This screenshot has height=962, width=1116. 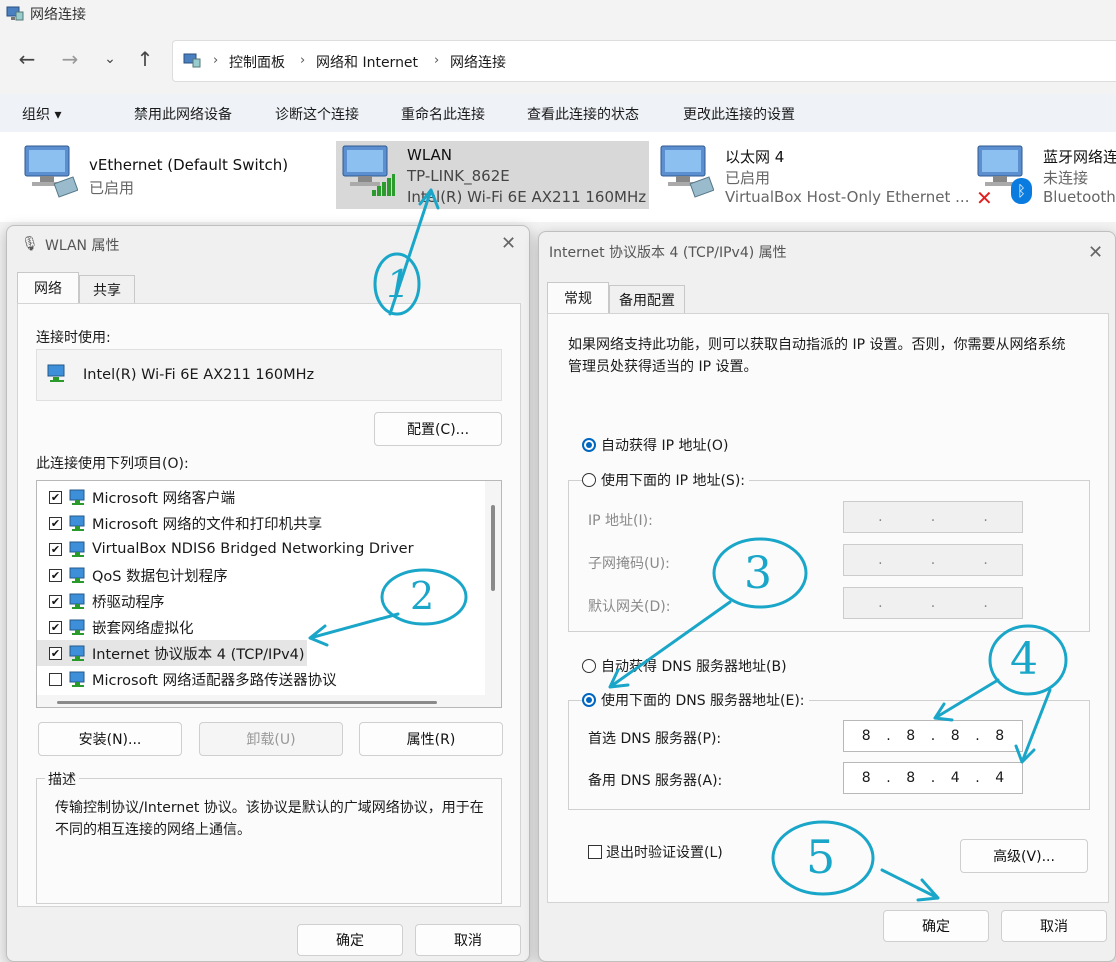 What do you see at coordinates (1024, 659) in the screenshot?
I see `annotation-number: 4` at bounding box center [1024, 659].